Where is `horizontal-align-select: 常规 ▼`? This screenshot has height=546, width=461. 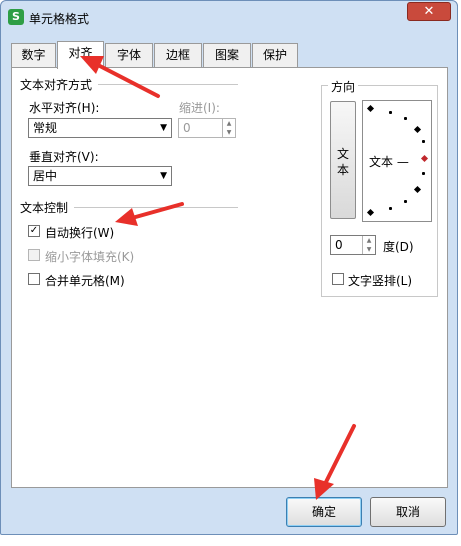
horizontal-align-select: 常规 ▼ is located at coordinates (100, 128).